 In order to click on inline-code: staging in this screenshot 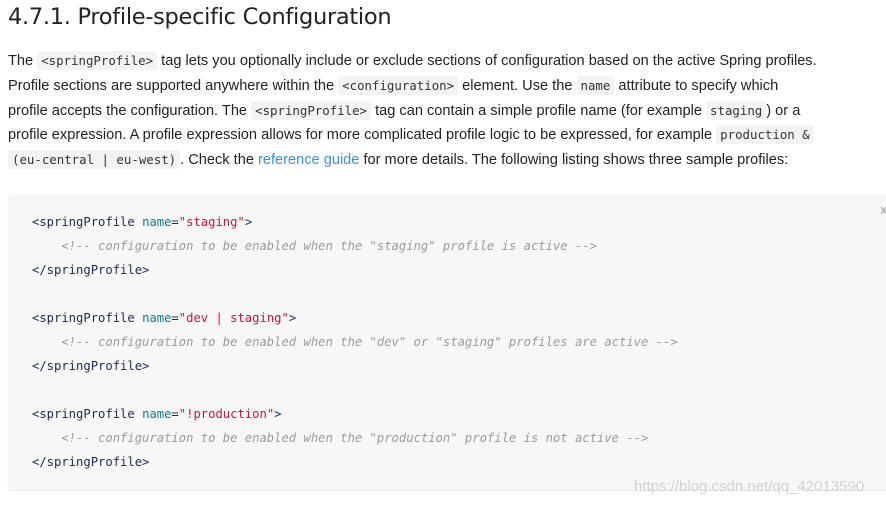, I will do `click(736, 110)`.